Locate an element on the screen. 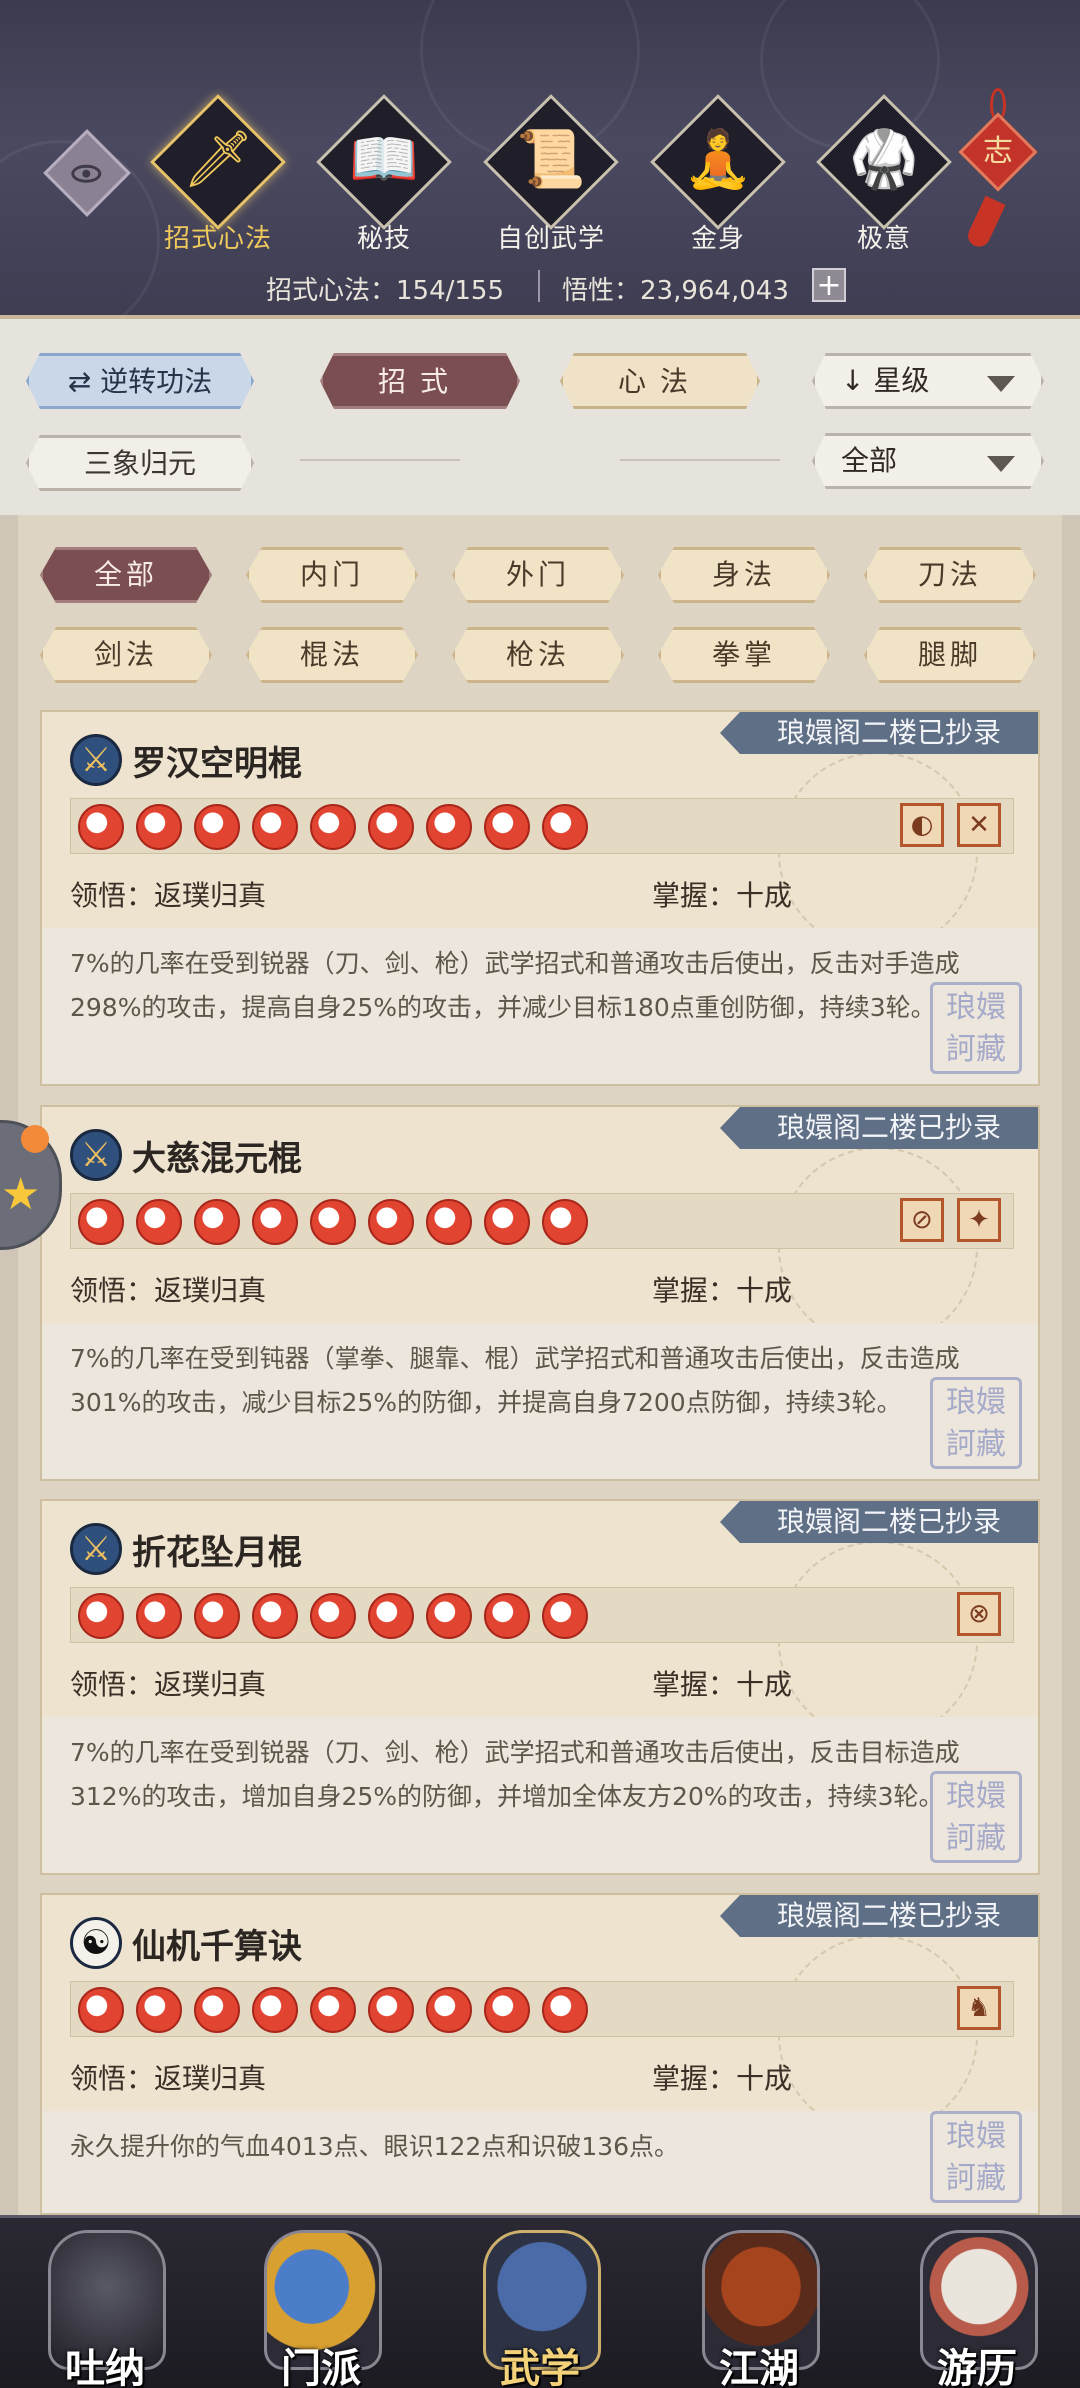  nav-label: 游历 is located at coordinates (977, 2367).